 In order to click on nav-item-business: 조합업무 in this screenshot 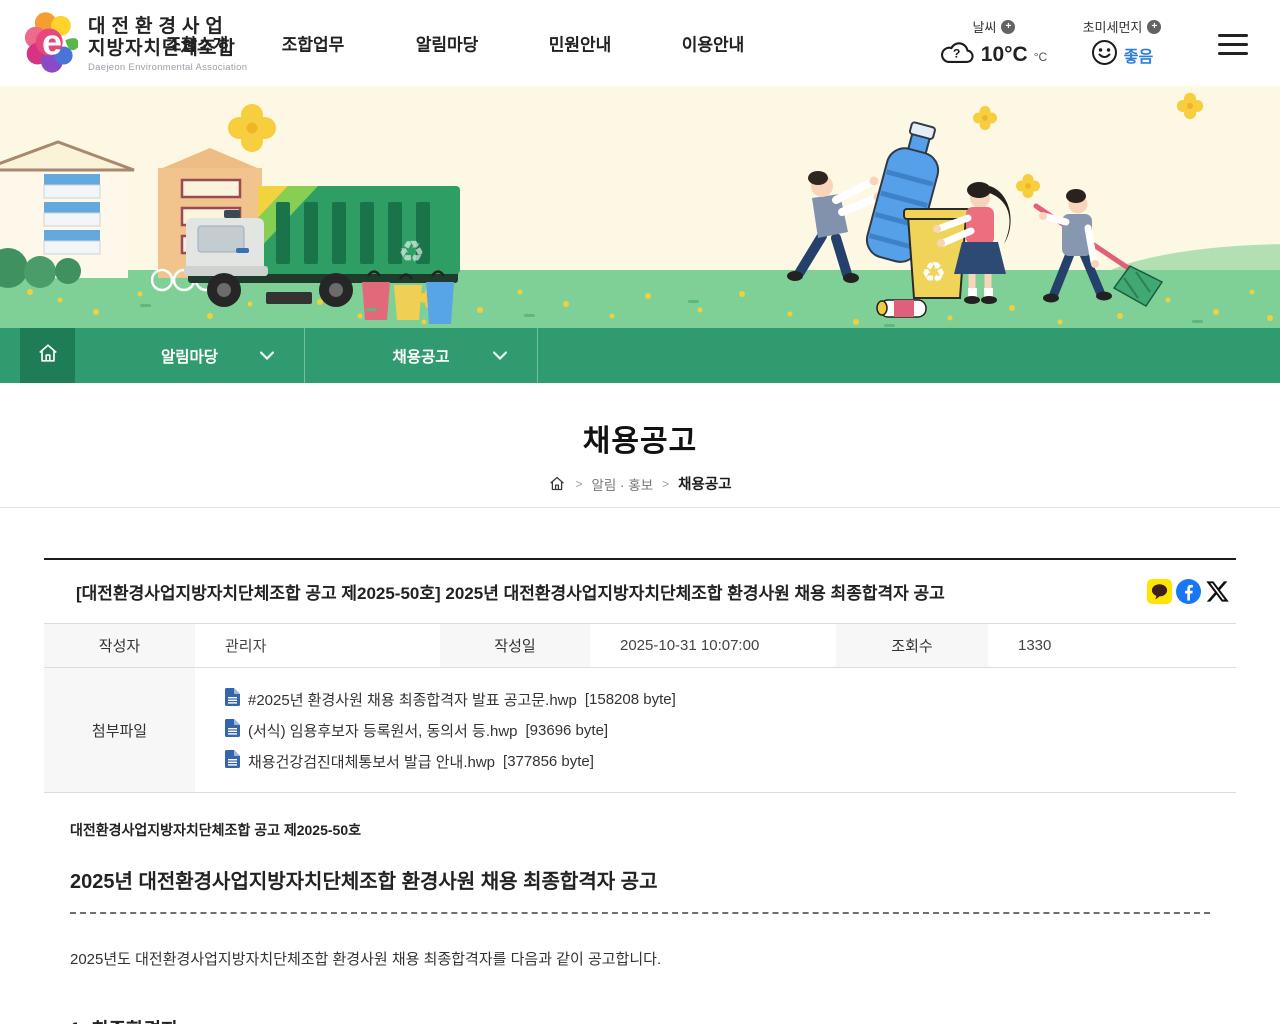, I will do `click(313, 43)`.